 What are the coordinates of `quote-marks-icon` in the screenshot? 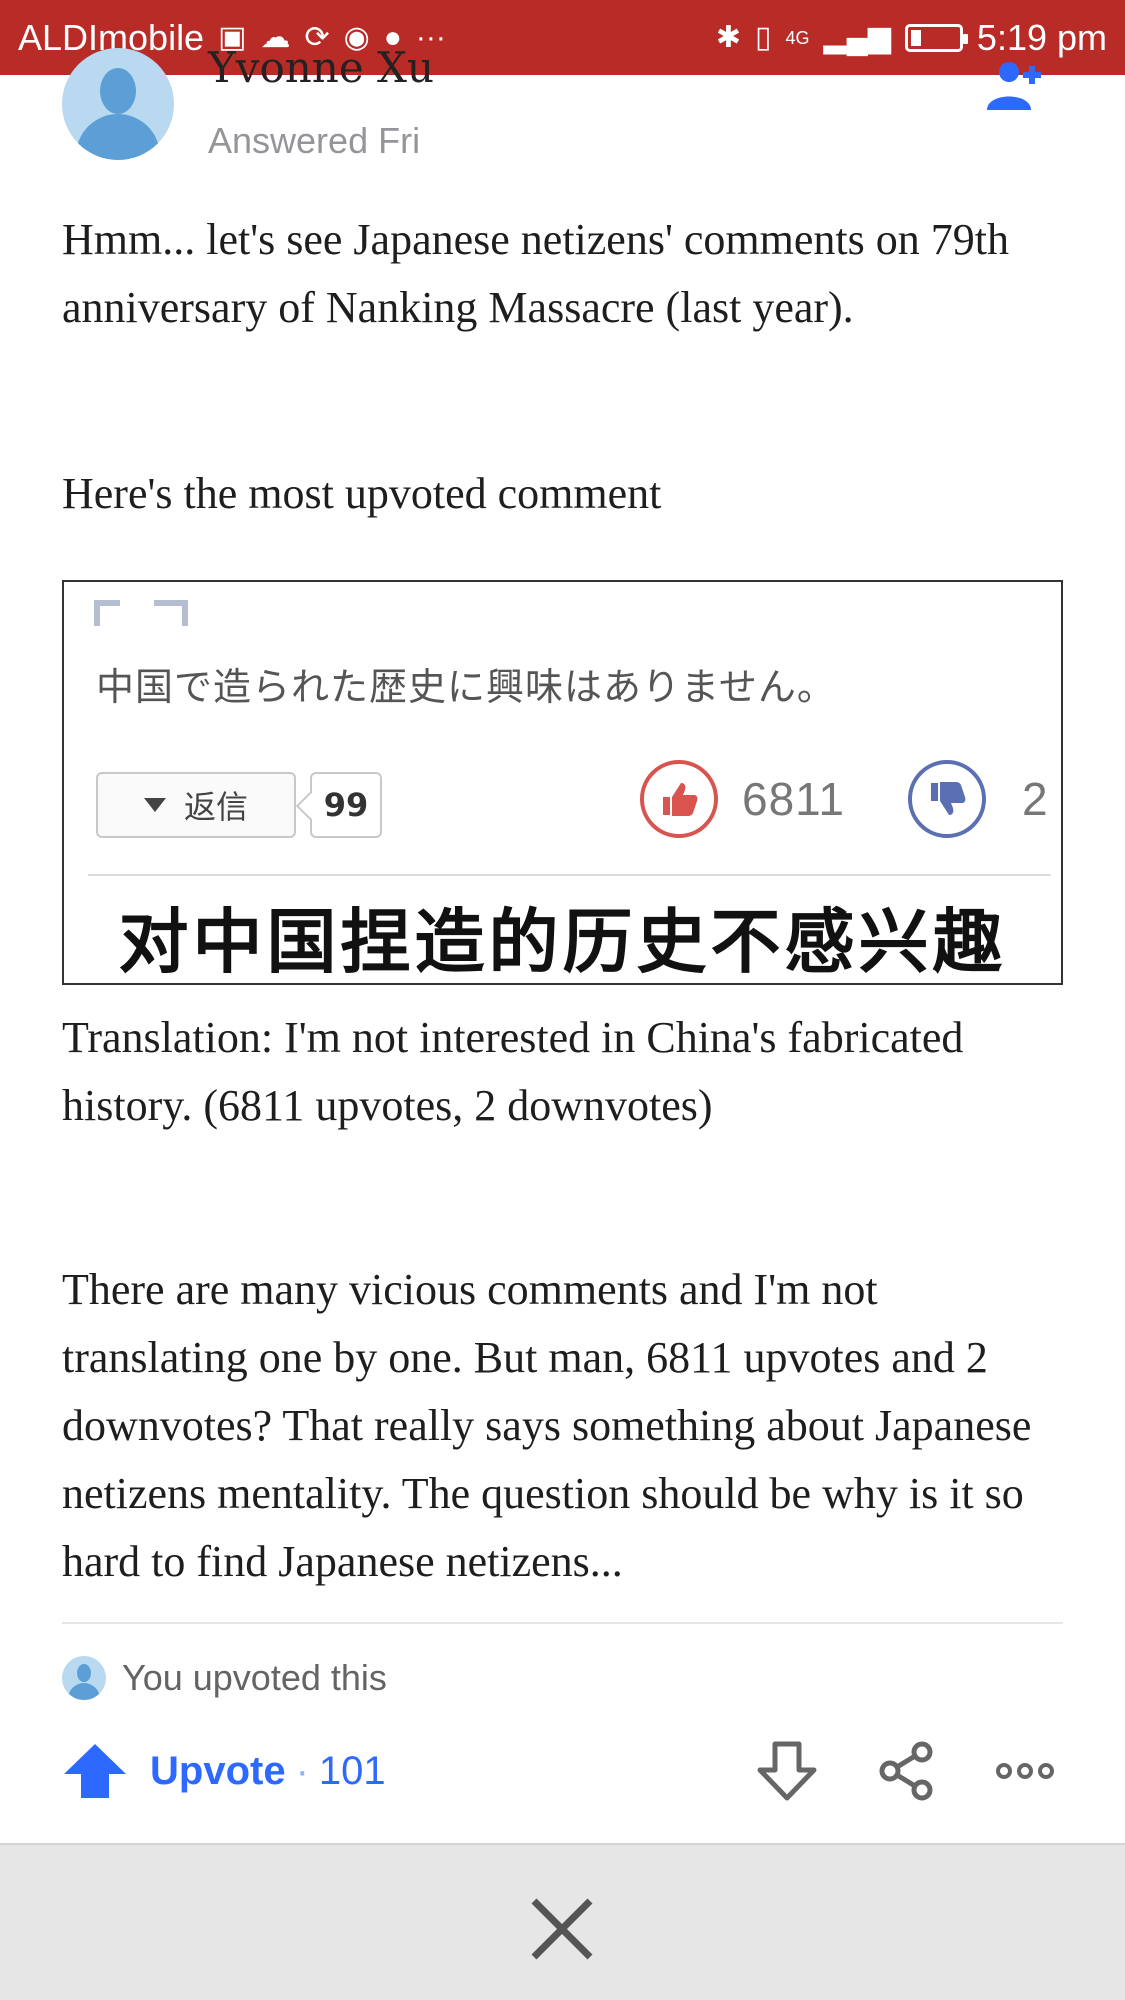 It's located at (141, 613).